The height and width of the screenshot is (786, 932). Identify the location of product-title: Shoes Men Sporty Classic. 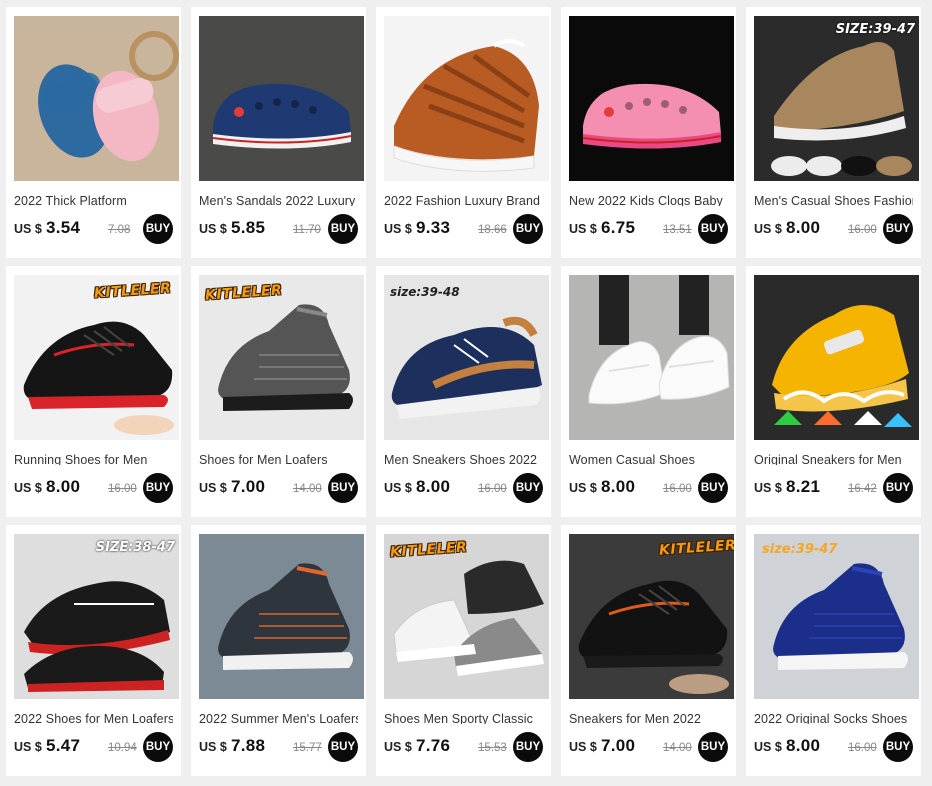
(463, 719).